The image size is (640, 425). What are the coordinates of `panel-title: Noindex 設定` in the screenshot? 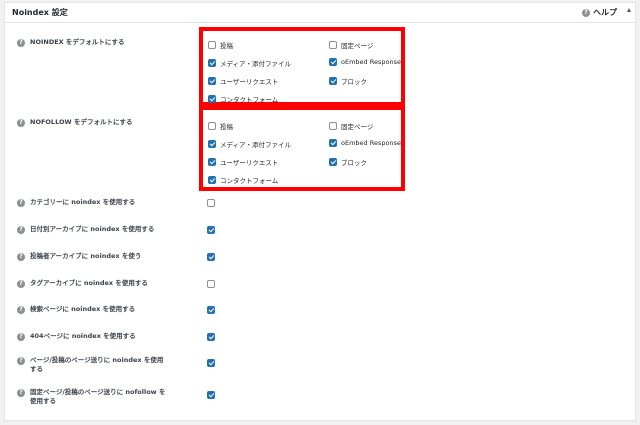 It's located at (40, 12).